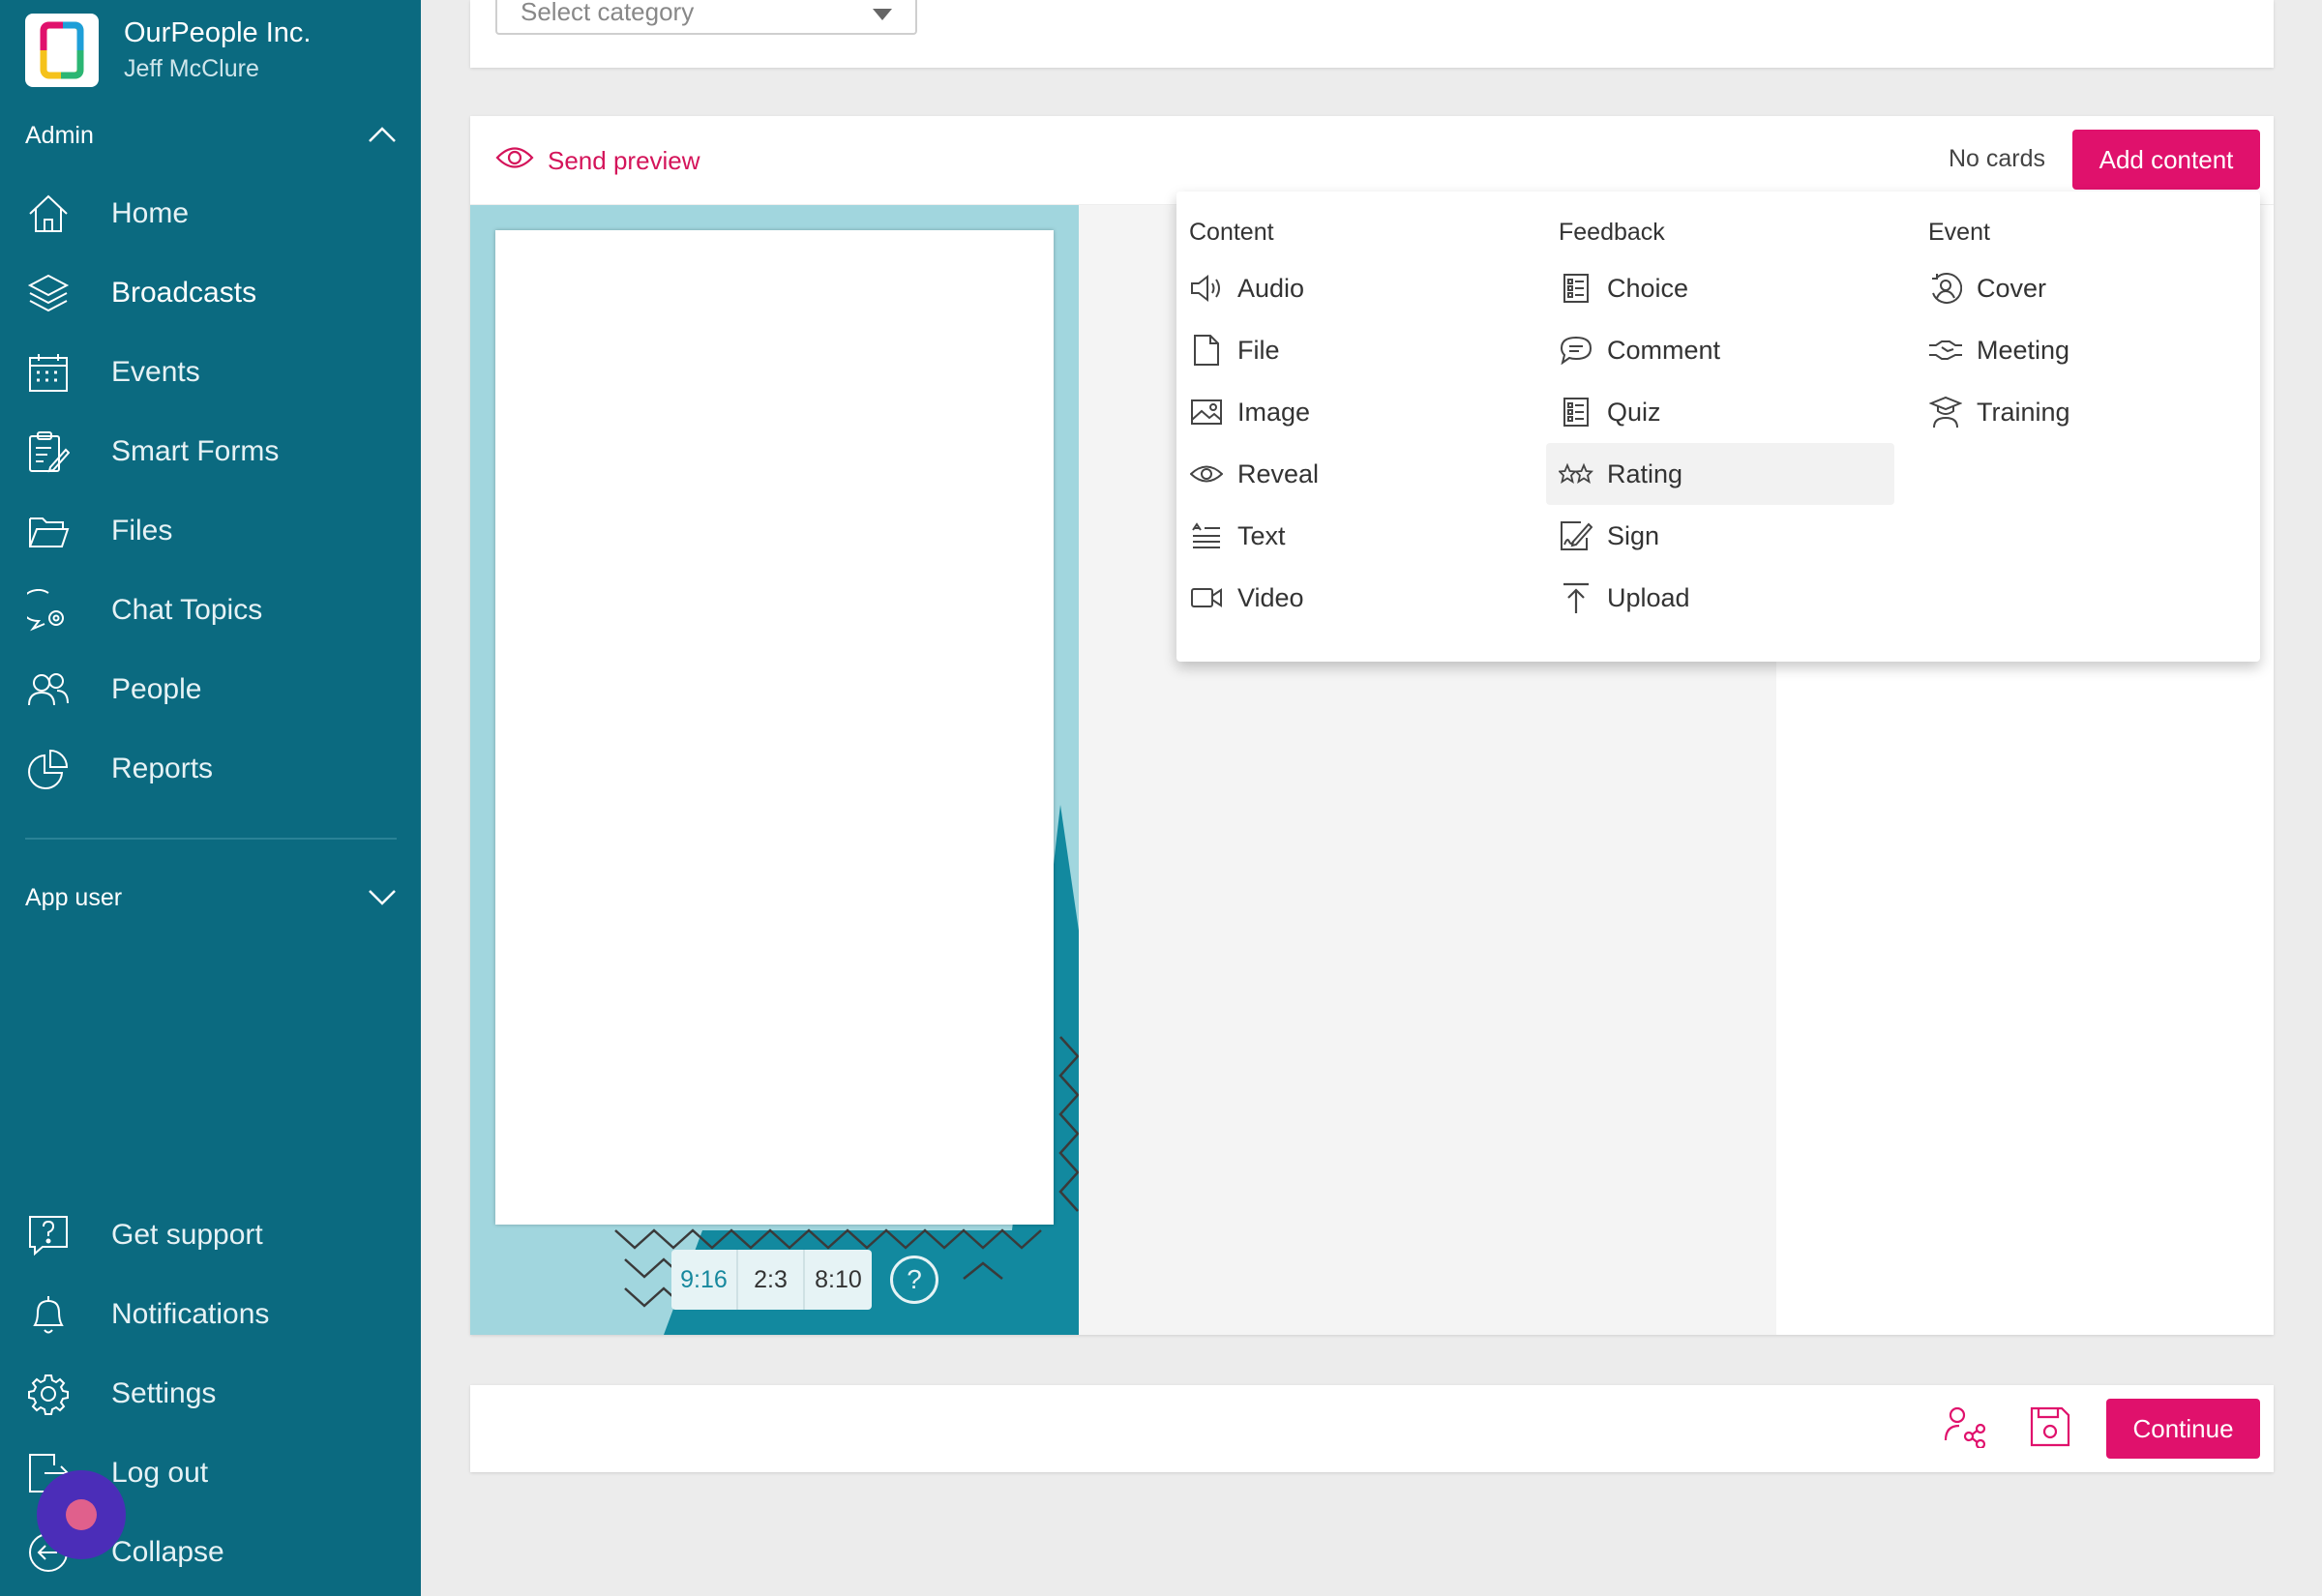  I want to click on menu-item-label: File, so click(1258, 350).